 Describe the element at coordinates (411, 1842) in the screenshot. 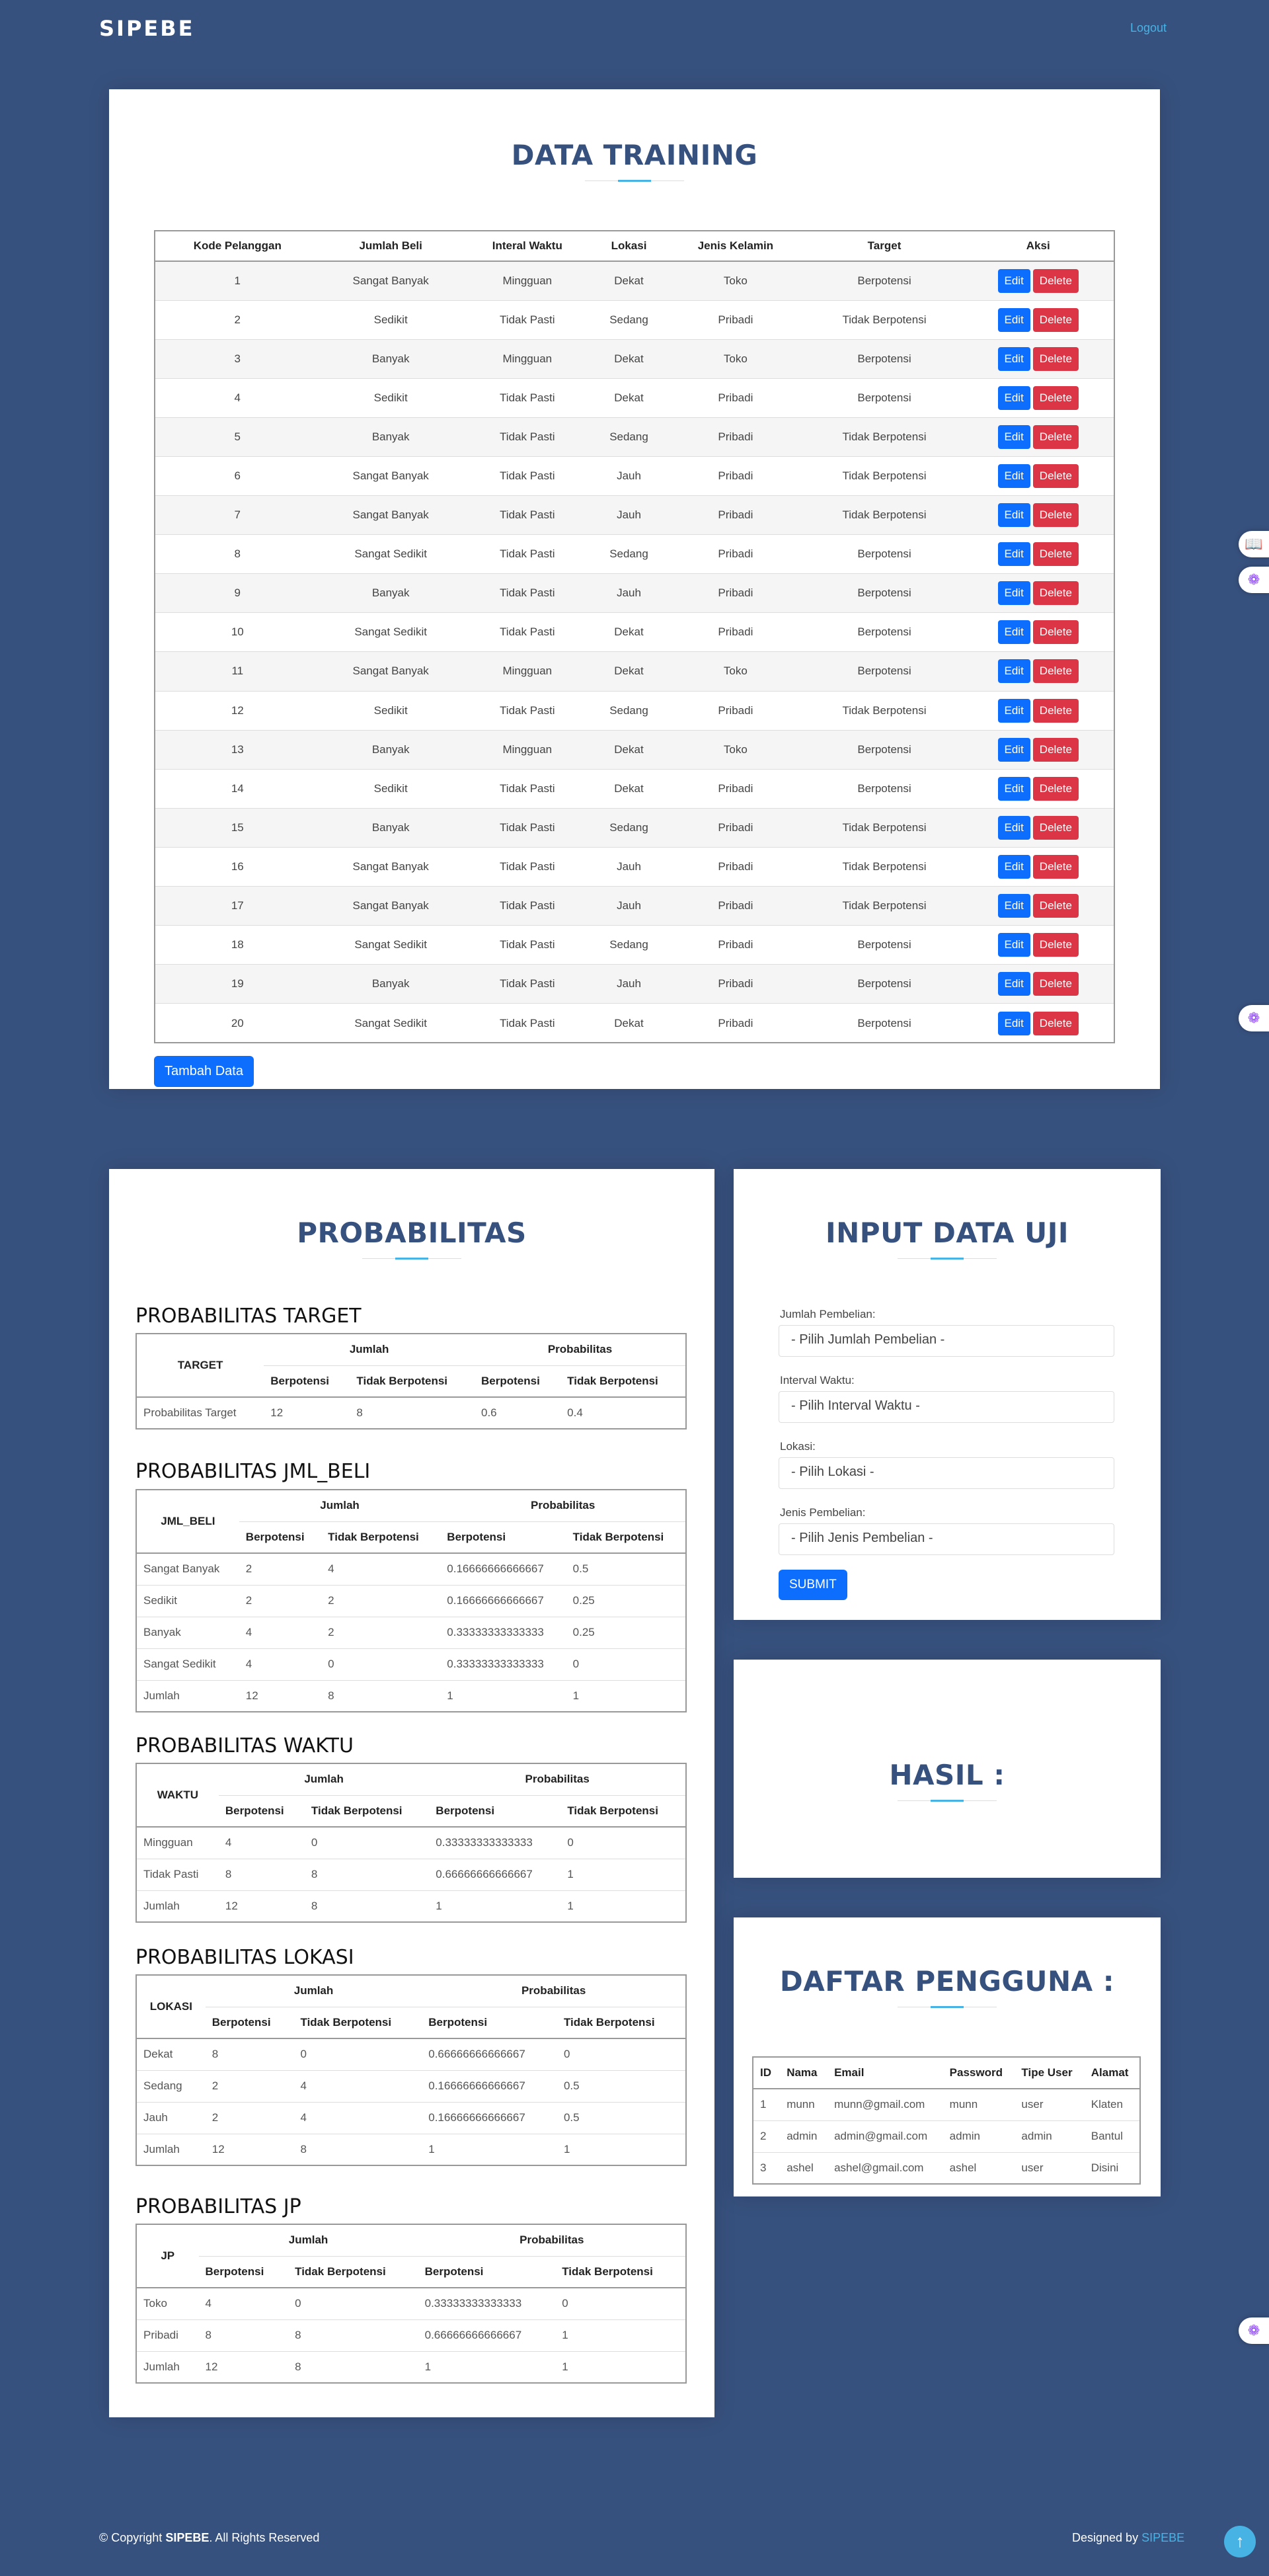

I see `table-row: Mingguan 4 0 0.33333333333333 0` at that location.